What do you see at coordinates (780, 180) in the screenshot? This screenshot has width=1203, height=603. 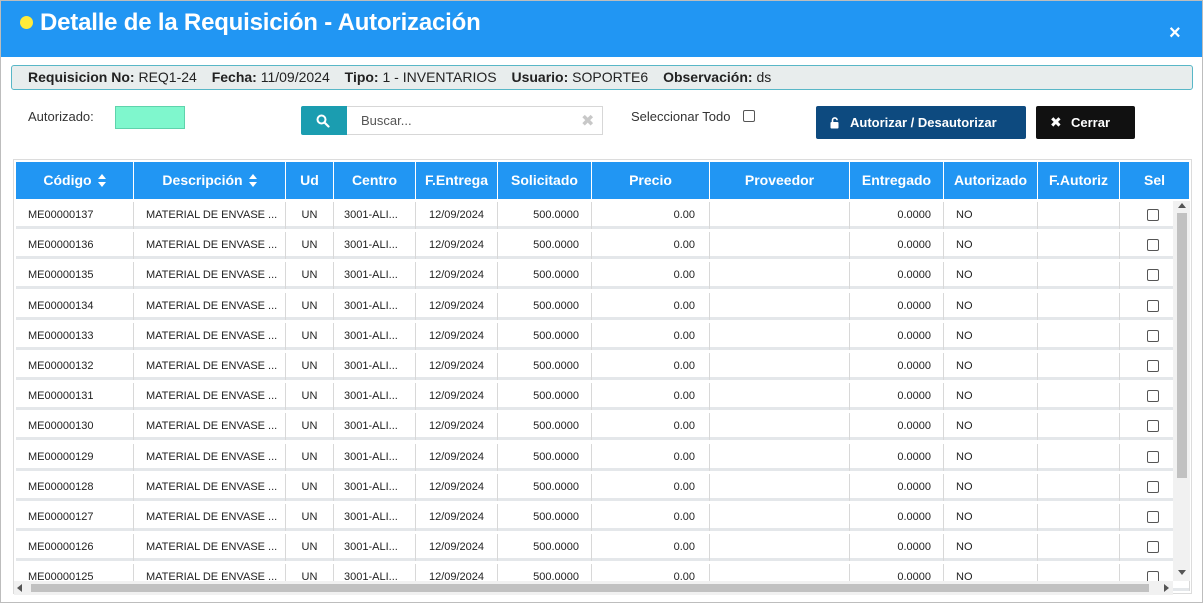 I see `column-header-proveedor: Proveedor` at bounding box center [780, 180].